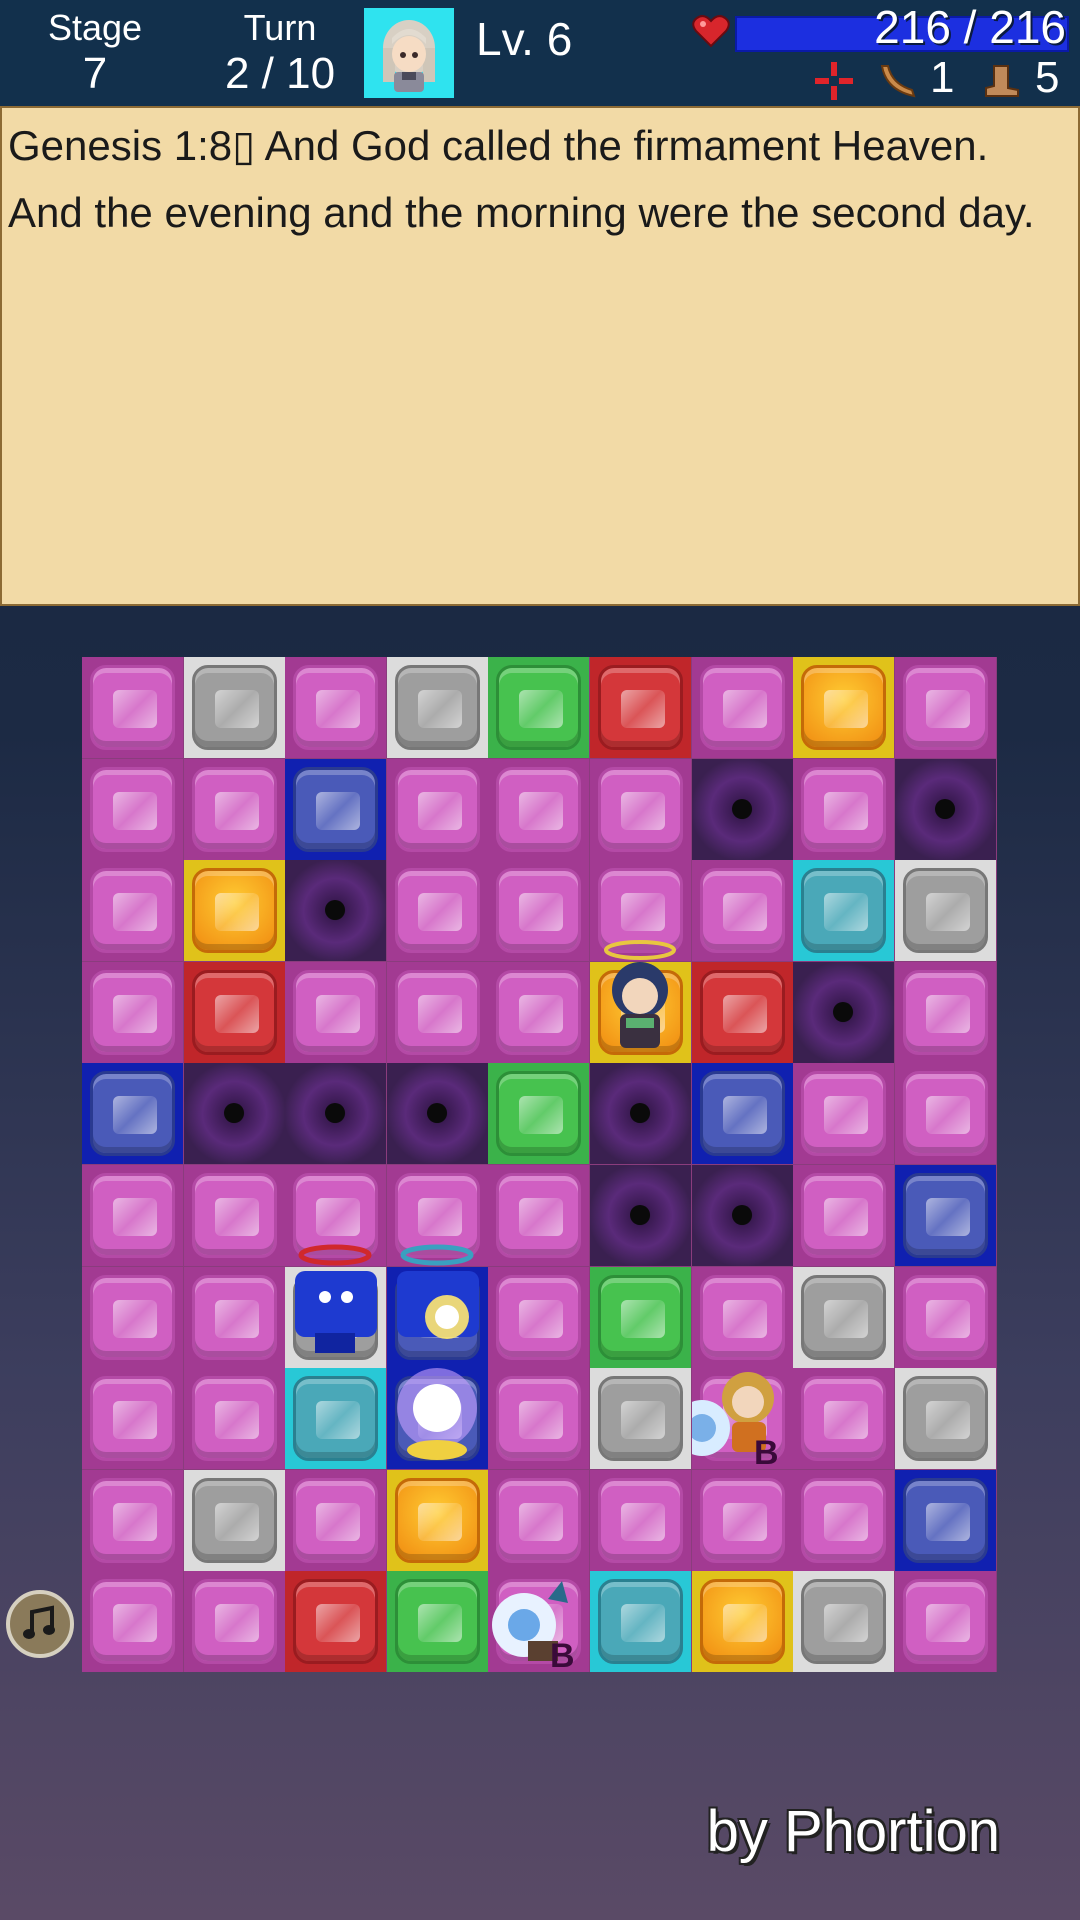 This screenshot has height=1920, width=1080. Describe the element at coordinates (40, 1624) in the screenshot. I see `music-toggle-button` at that location.